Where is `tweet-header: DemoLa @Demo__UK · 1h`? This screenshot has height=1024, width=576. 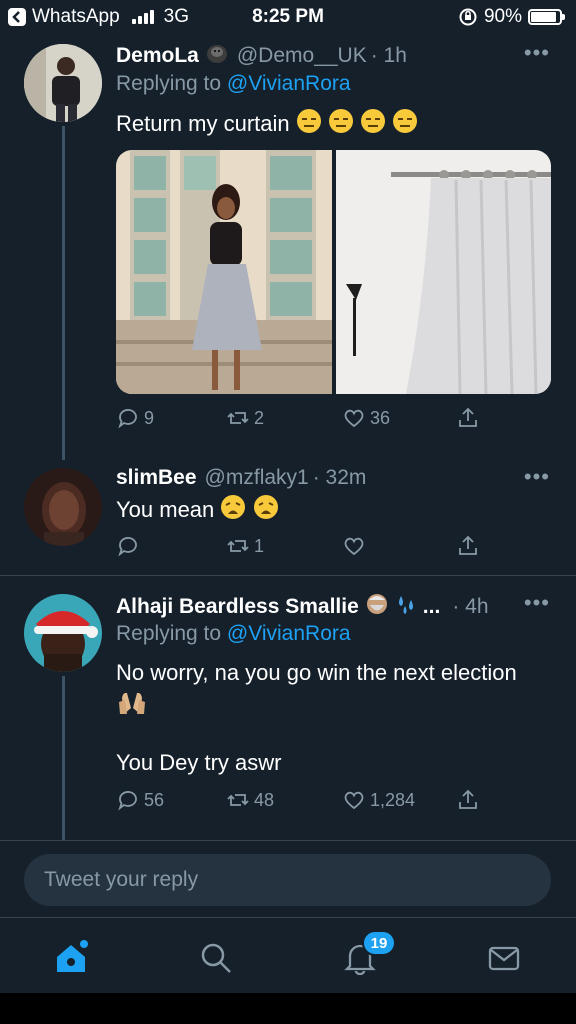 tweet-header: DemoLa @Demo__UK · 1h is located at coordinates (261, 56).